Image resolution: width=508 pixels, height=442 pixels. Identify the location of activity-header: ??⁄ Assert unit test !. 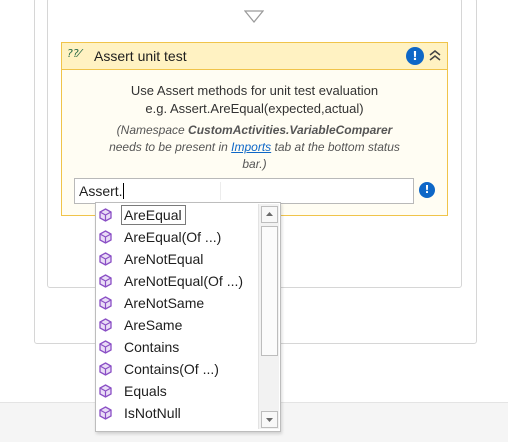
(254, 56).